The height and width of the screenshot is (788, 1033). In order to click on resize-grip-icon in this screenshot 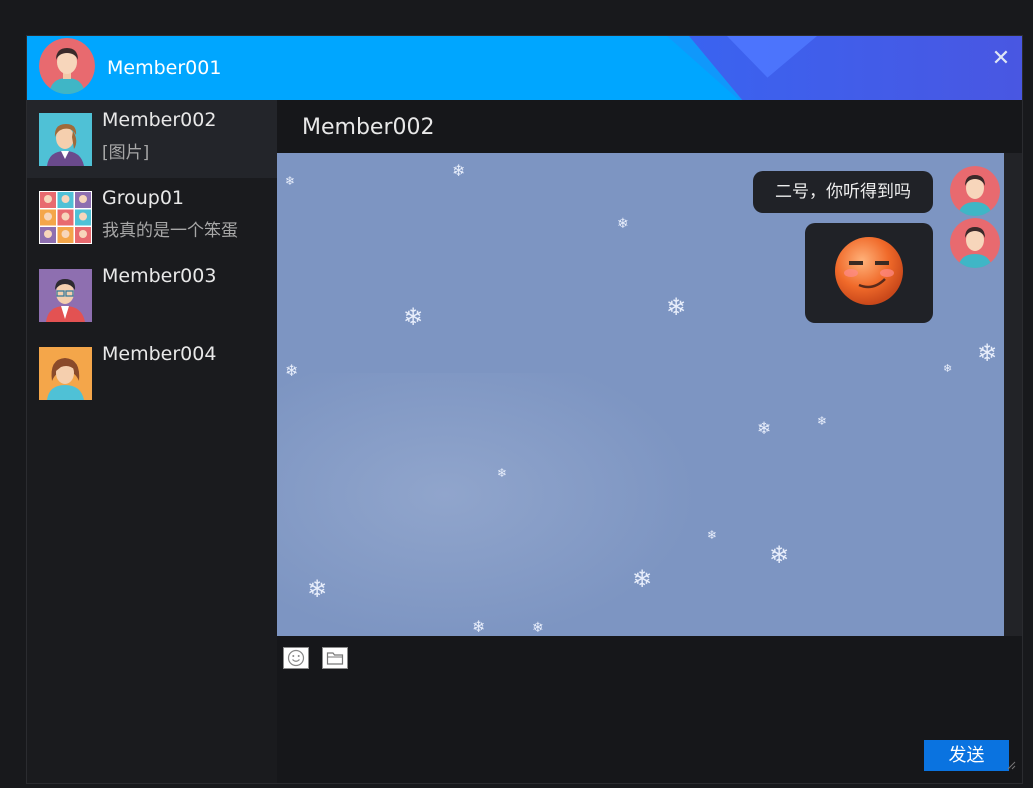, I will do `click(1011, 765)`.